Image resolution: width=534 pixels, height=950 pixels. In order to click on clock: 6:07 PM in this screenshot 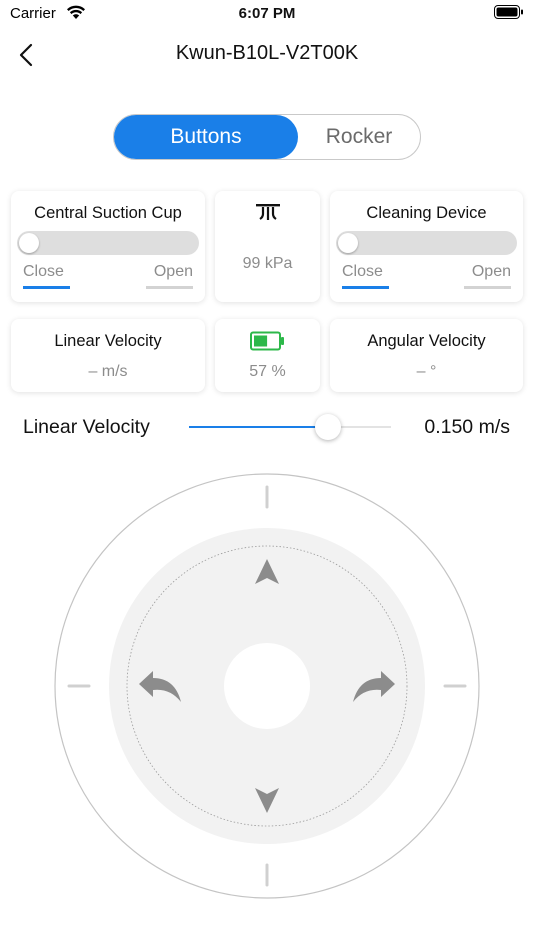, I will do `click(267, 13)`.